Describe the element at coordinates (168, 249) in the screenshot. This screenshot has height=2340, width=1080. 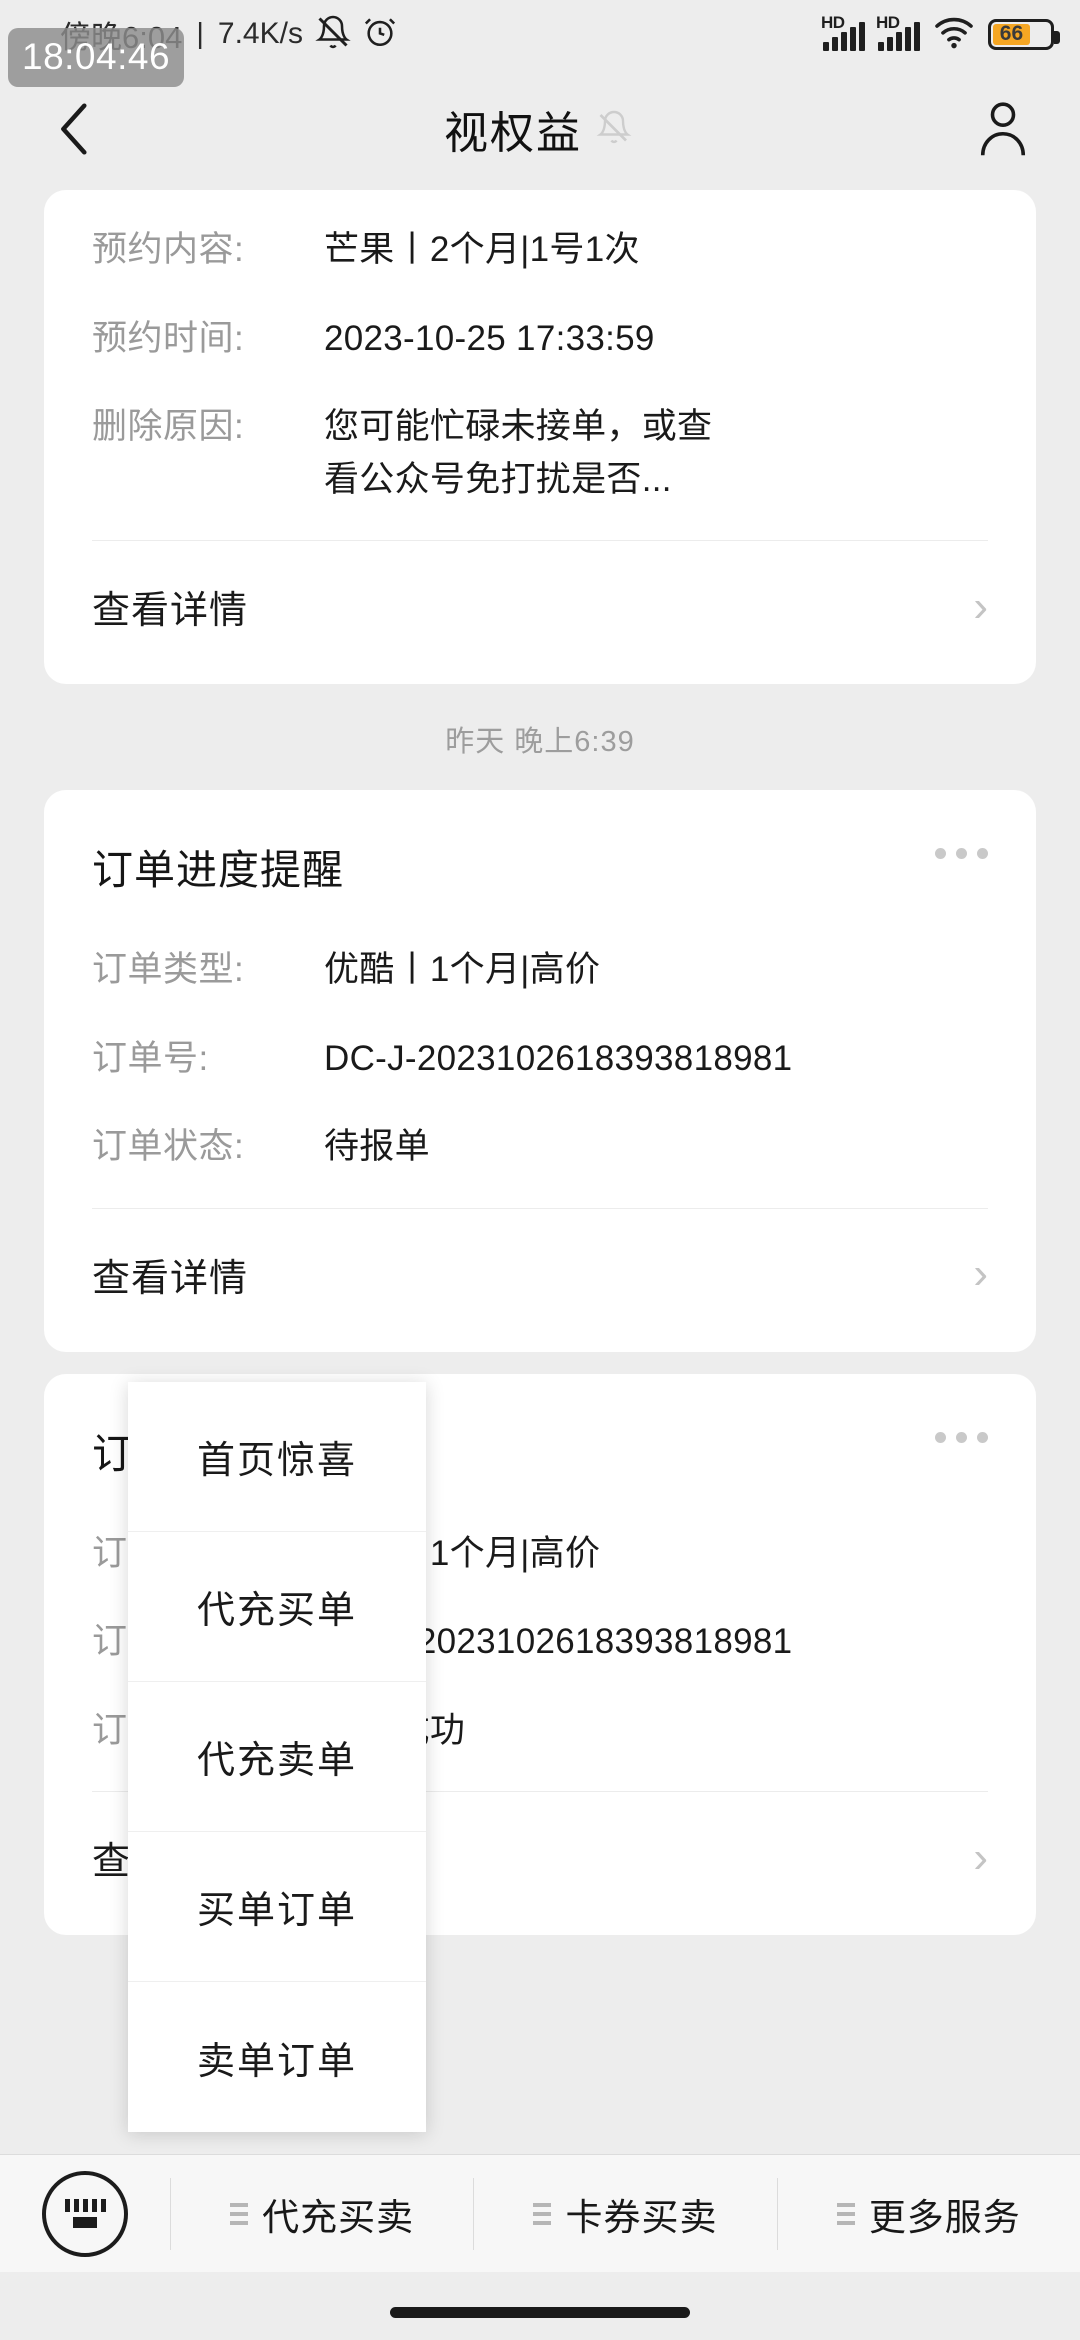
I see `row-label: 预约内容:` at that location.